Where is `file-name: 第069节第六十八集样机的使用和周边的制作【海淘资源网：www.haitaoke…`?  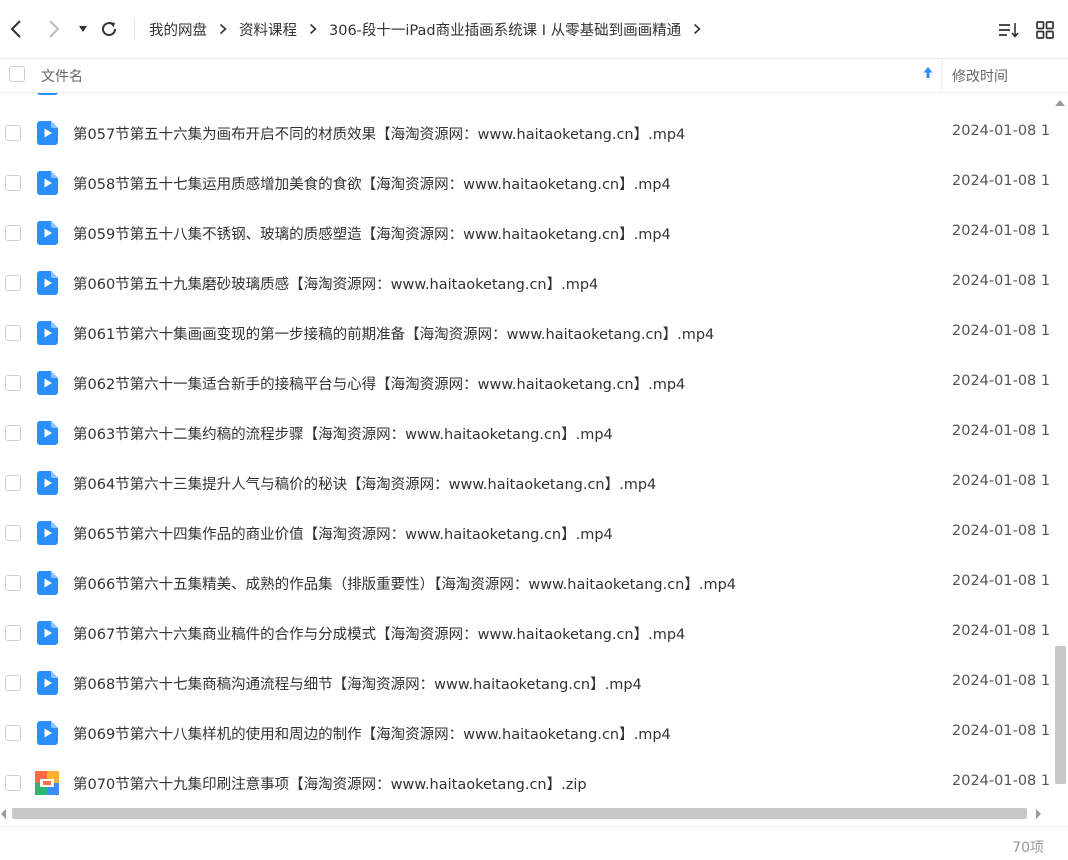 file-name: 第069节第六十八集样机的使用和周边的制作【海淘资源网：www.haitaoke… is located at coordinates (372, 733).